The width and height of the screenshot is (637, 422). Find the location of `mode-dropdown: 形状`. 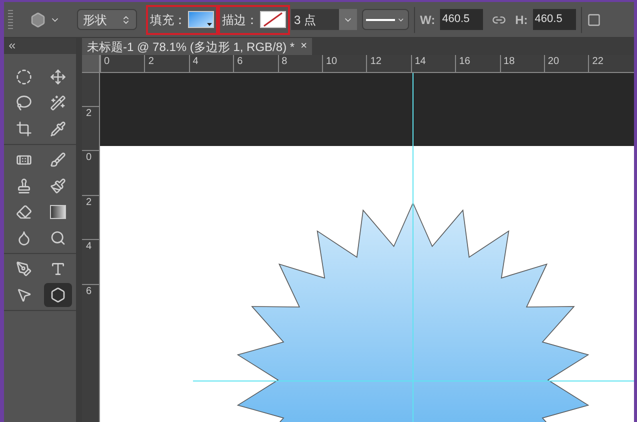

mode-dropdown: 形状 is located at coordinates (107, 19).